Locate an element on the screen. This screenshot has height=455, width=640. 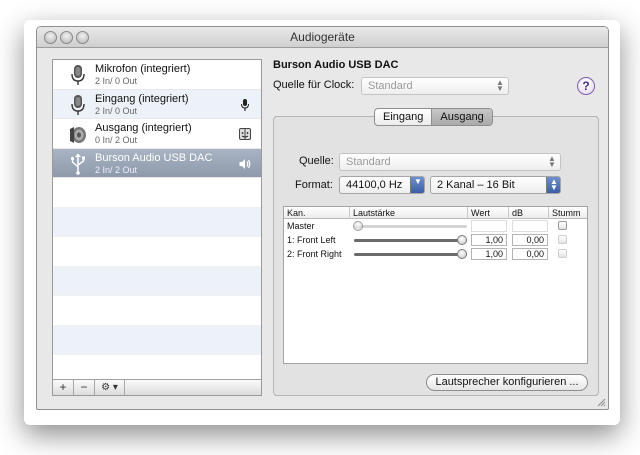
device-item-mikrofon: Mikrofon (integriert) 2 In/ 0 Out is located at coordinates (157, 75).